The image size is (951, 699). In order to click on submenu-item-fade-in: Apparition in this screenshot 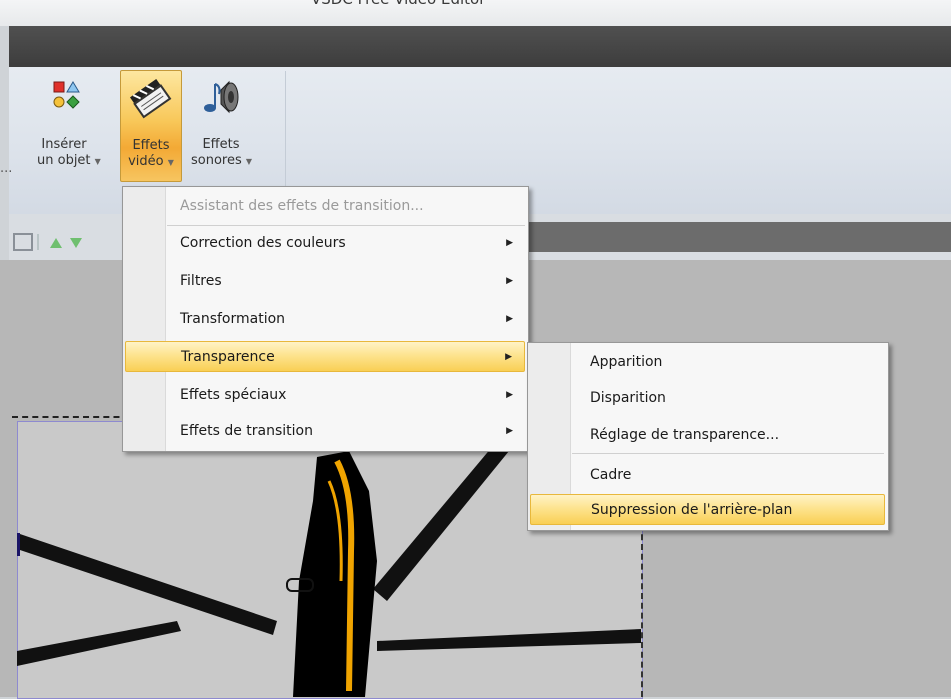, I will do `click(707, 362)`.